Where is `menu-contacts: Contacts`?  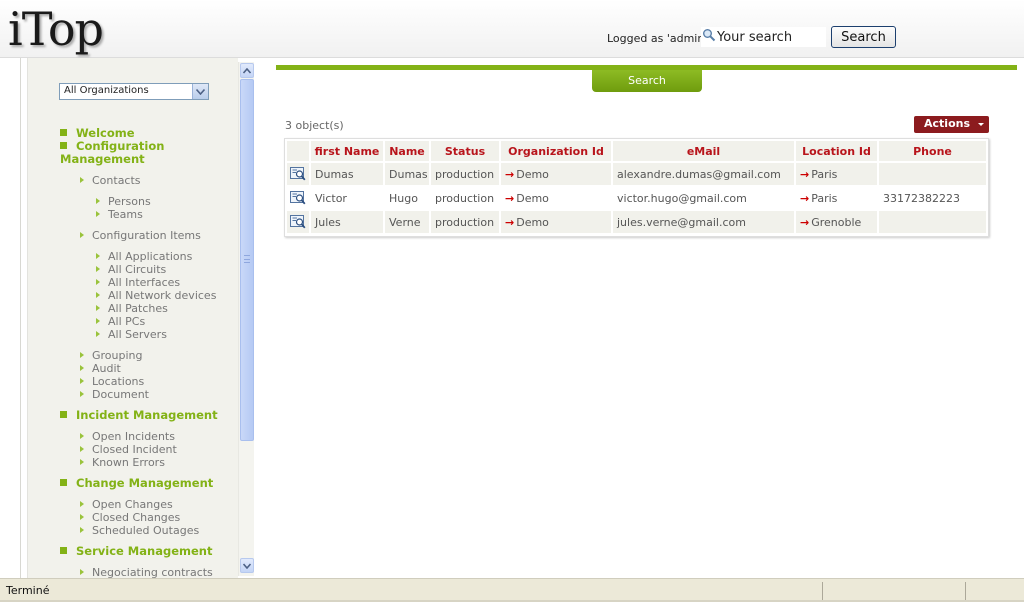 menu-contacts: Contacts is located at coordinates (110, 180).